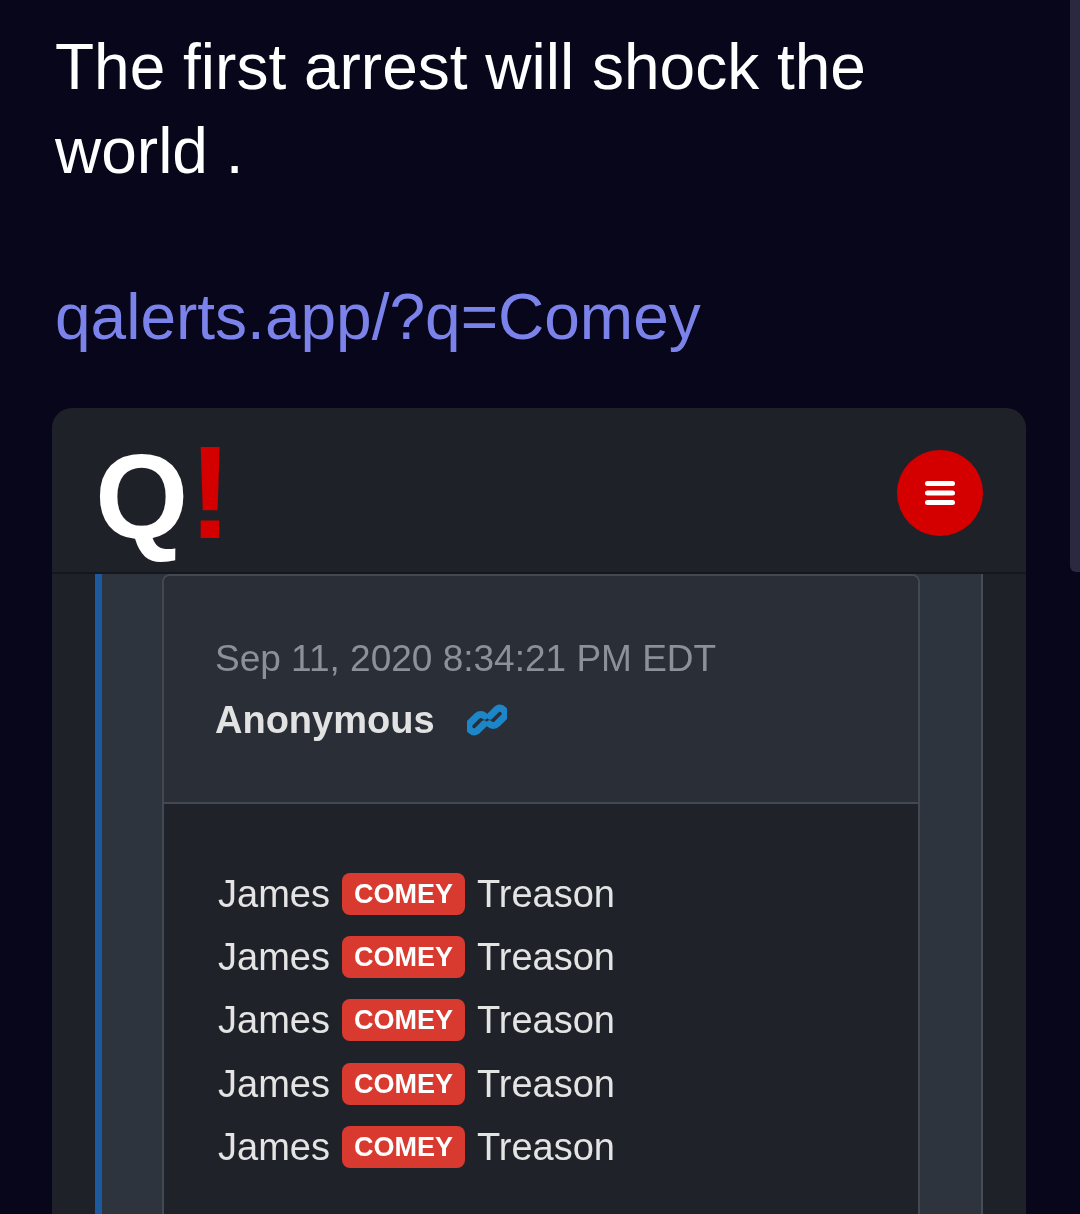 Image resolution: width=1080 pixels, height=1214 pixels. I want to click on post-link: qalerts.app/?q=Comey, so click(378, 317).